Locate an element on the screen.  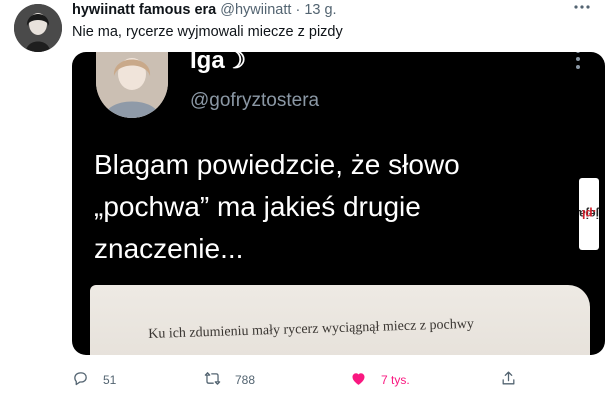
like-count: 7 tys. is located at coordinates (395, 380).